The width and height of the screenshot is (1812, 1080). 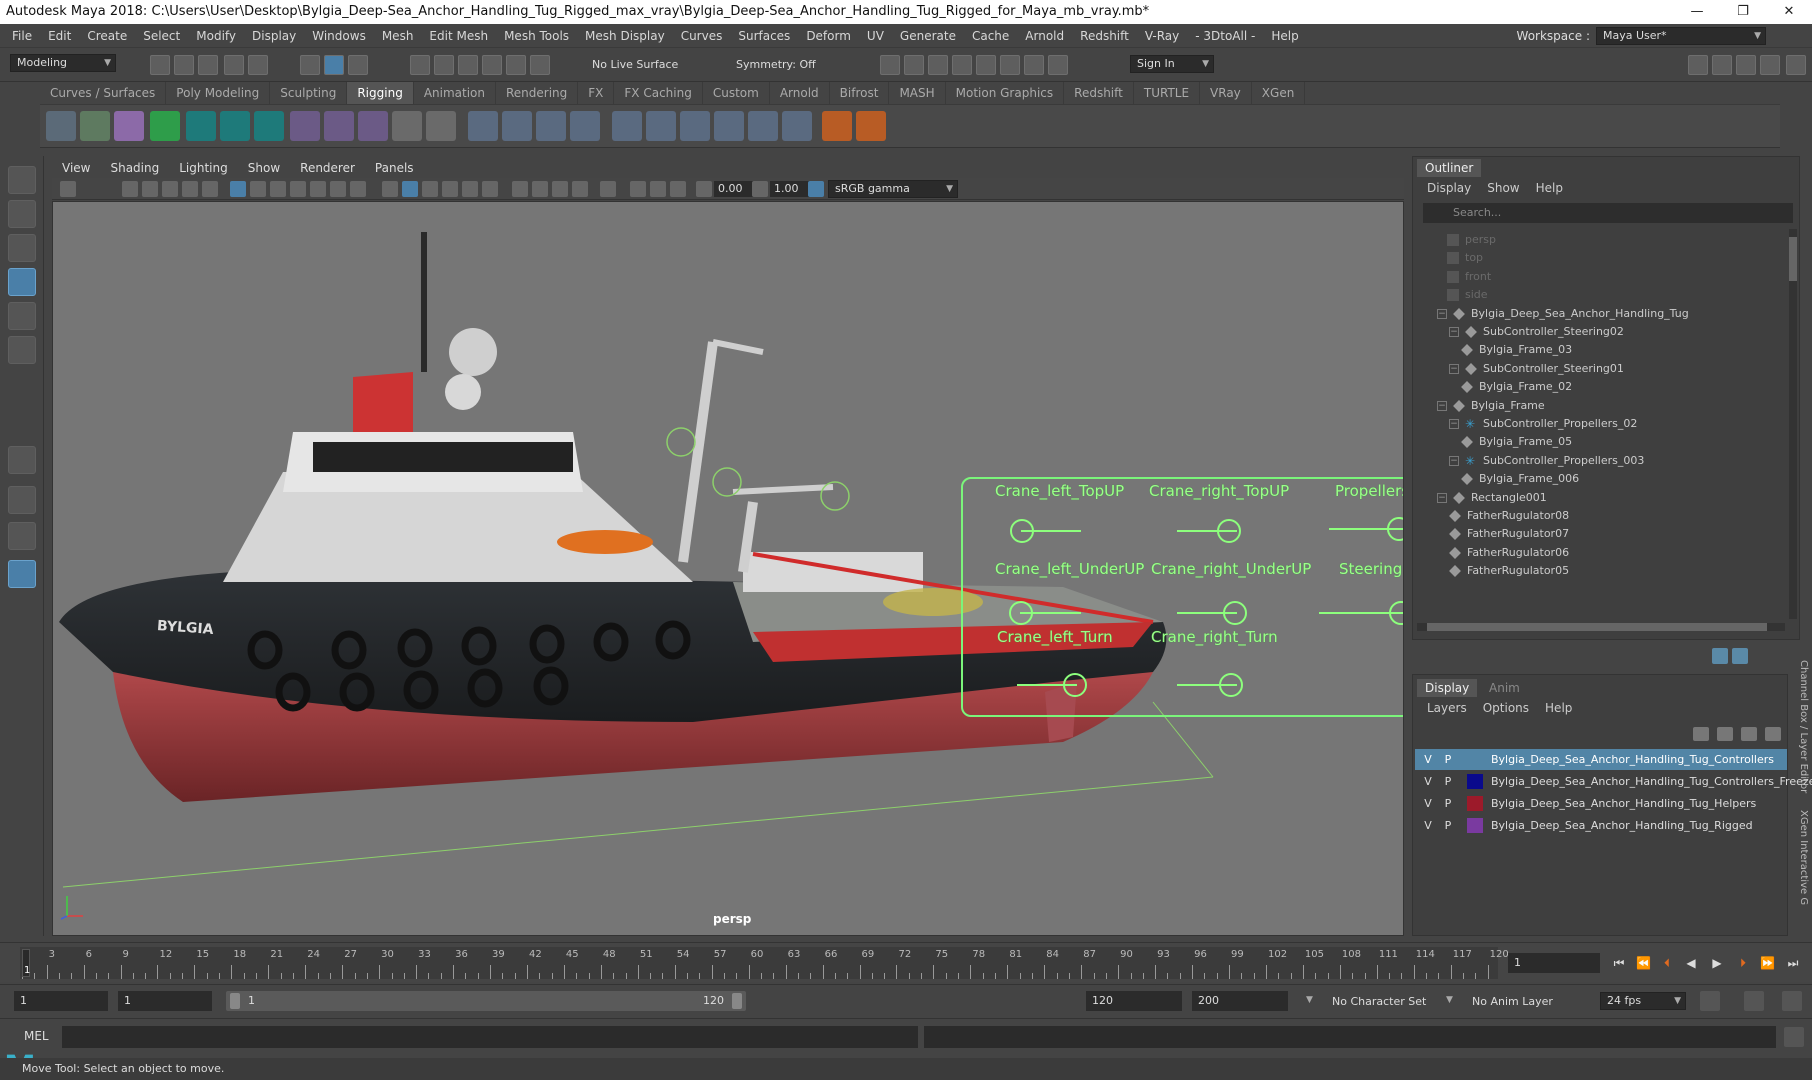 What do you see at coordinates (560, 189) in the screenshot?
I see `anti-aliasing-icon` at bounding box center [560, 189].